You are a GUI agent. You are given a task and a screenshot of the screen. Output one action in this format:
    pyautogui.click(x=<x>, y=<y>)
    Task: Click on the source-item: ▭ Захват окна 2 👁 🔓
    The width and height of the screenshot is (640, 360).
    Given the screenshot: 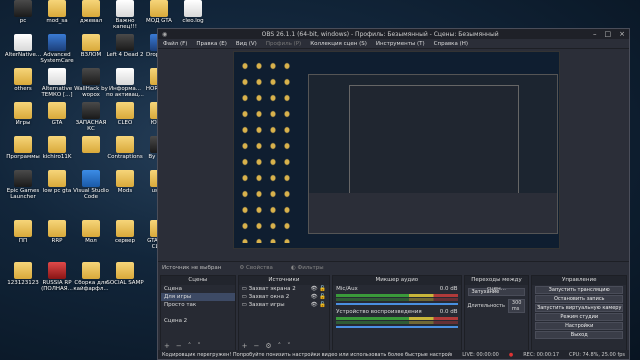 What is the action you would take?
    pyautogui.click(x=284, y=297)
    